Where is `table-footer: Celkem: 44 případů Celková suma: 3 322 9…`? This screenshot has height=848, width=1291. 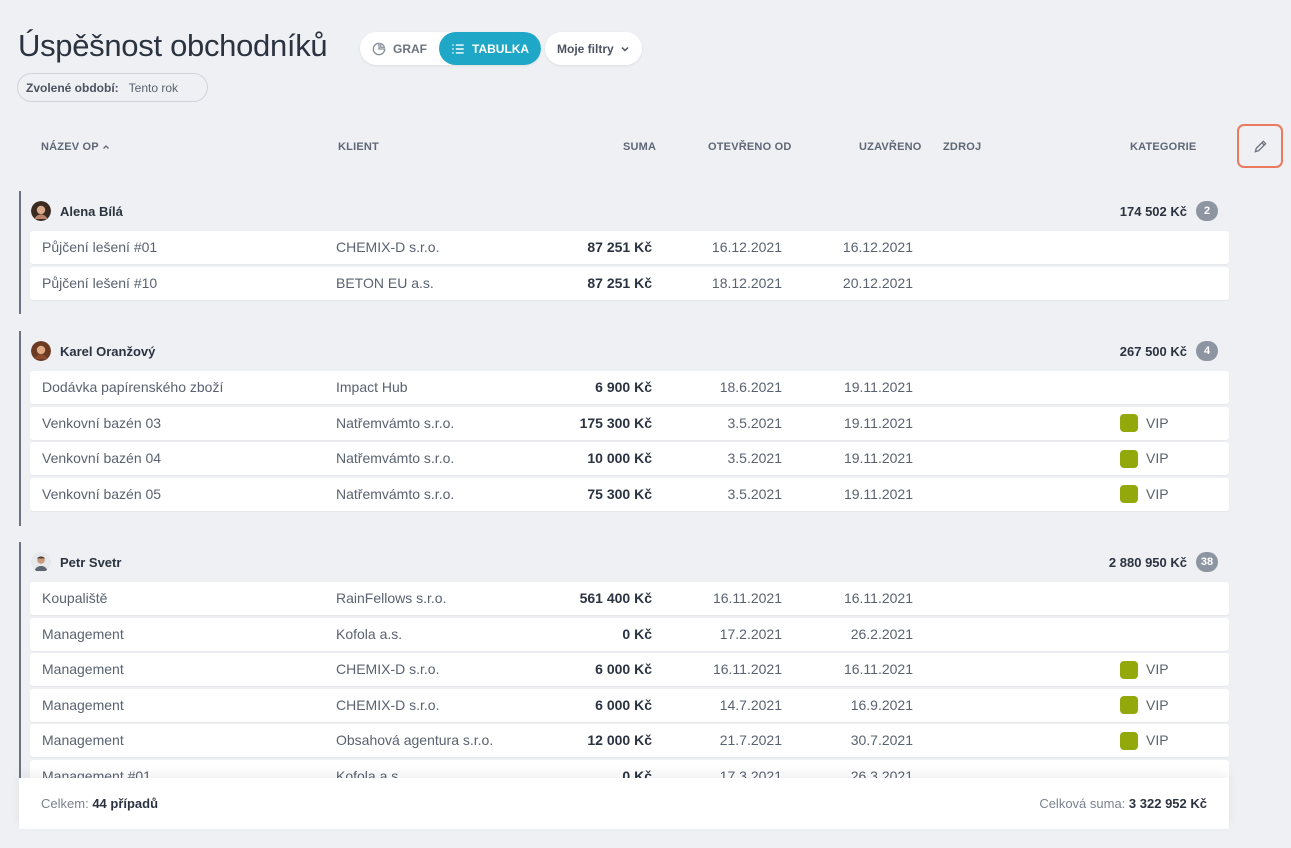
table-footer: Celkem: 44 případů Celková suma: 3 322 9… is located at coordinates (624, 803).